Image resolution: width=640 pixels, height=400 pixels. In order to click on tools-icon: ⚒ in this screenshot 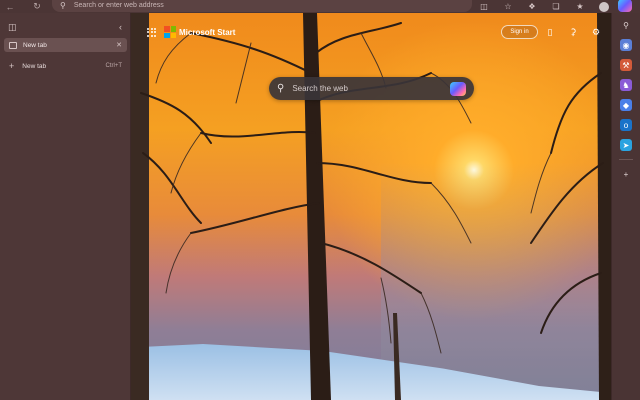, I will do `click(626, 65)`.